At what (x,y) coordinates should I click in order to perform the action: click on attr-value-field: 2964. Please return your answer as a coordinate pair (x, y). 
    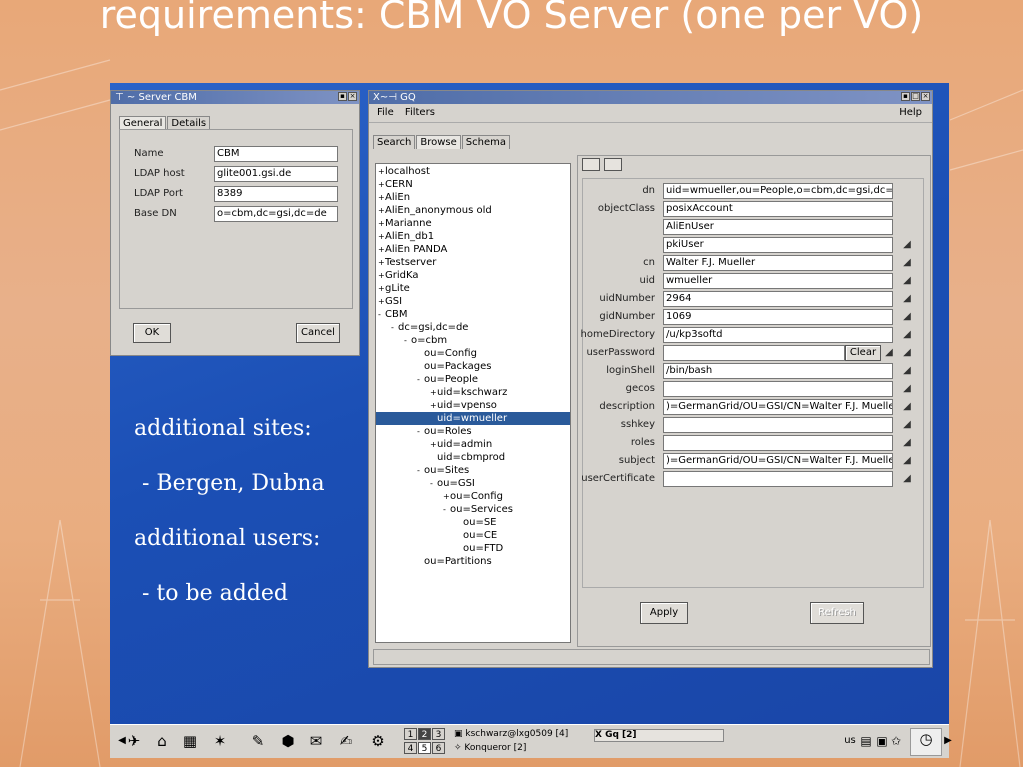
    Looking at the image, I should click on (778, 299).